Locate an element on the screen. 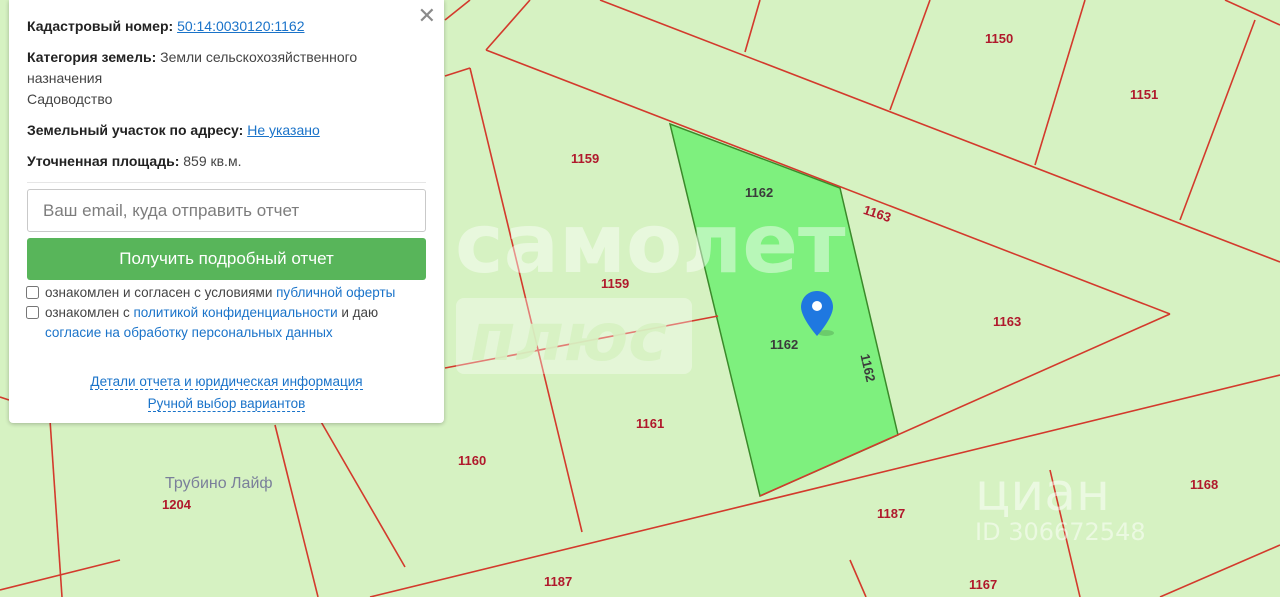 The width and height of the screenshot is (1280, 597). plot-label-1159-top: 1159 is located at coordinates (585, 158).